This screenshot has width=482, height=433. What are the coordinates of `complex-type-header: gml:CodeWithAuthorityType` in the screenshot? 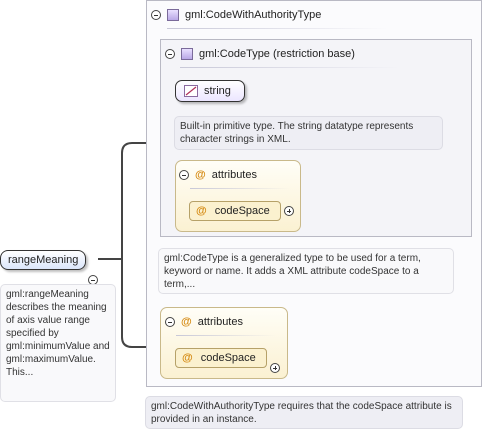 It's located at (236, 15).